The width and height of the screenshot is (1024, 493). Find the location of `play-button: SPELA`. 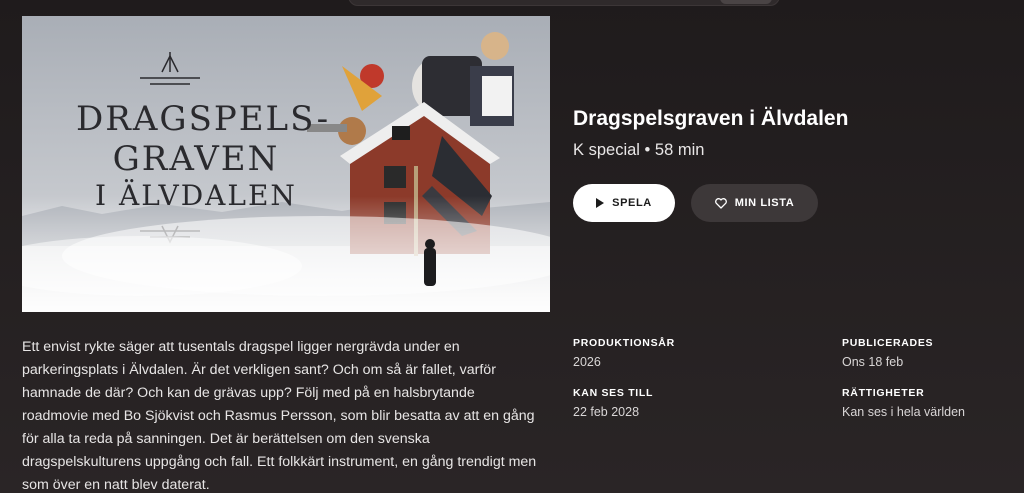

play-button: SPELA is located at coordinates (624, 203).